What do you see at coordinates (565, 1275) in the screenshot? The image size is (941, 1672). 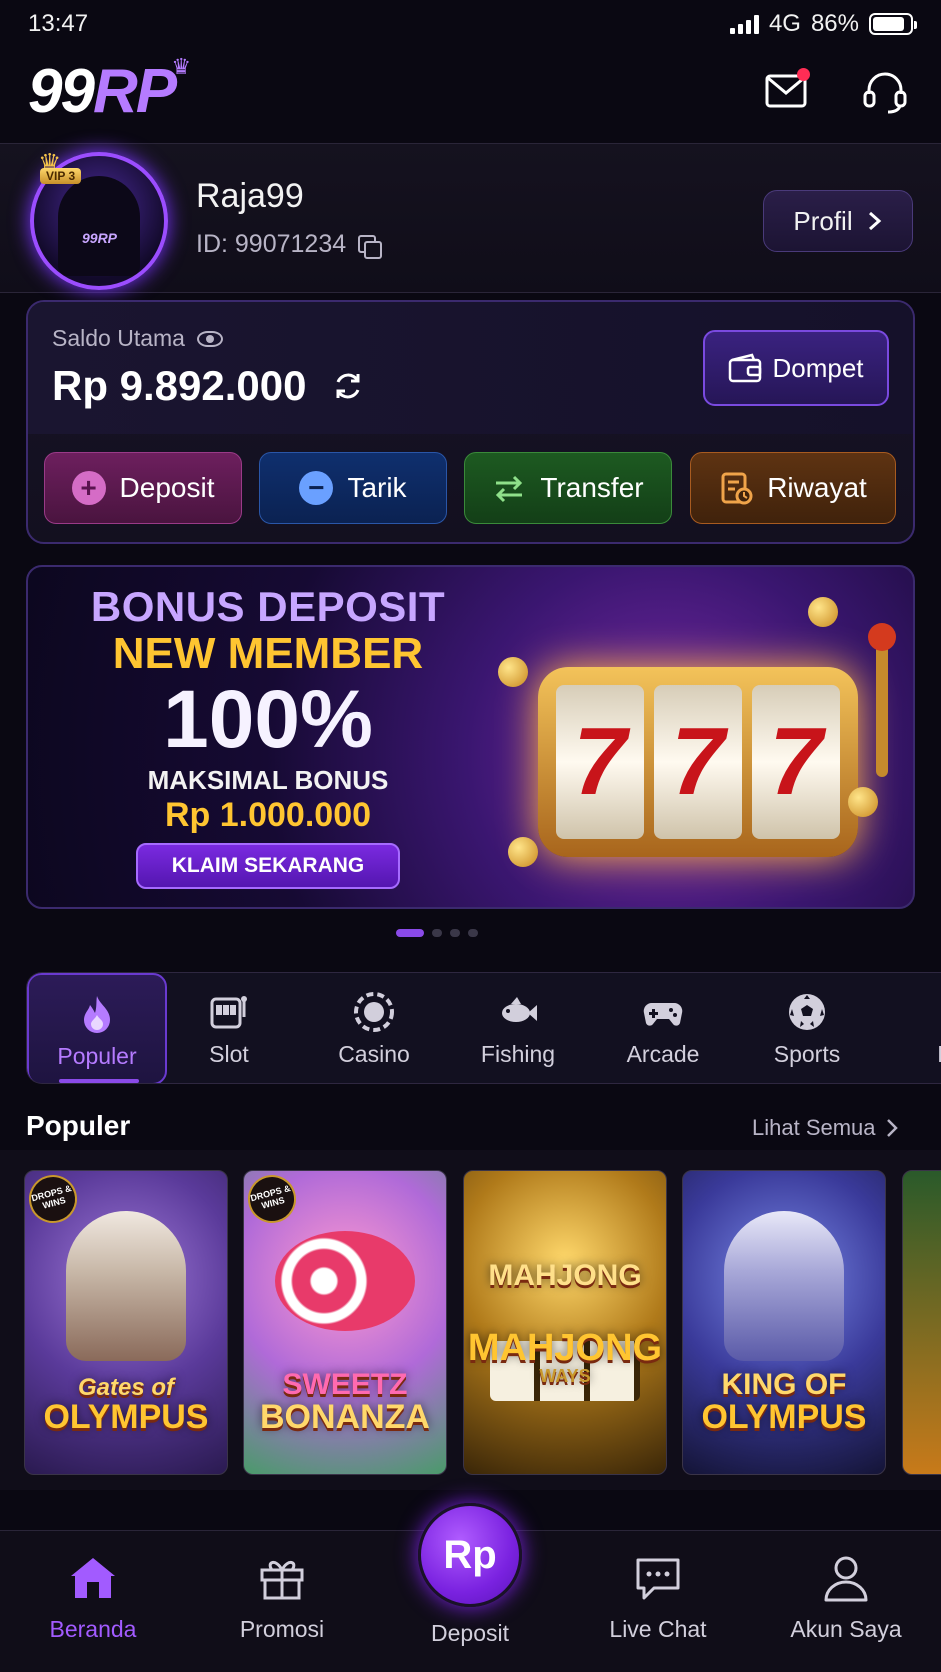 I see `game-title-line1: MAHJONG` at bounding box center [565, 1275].